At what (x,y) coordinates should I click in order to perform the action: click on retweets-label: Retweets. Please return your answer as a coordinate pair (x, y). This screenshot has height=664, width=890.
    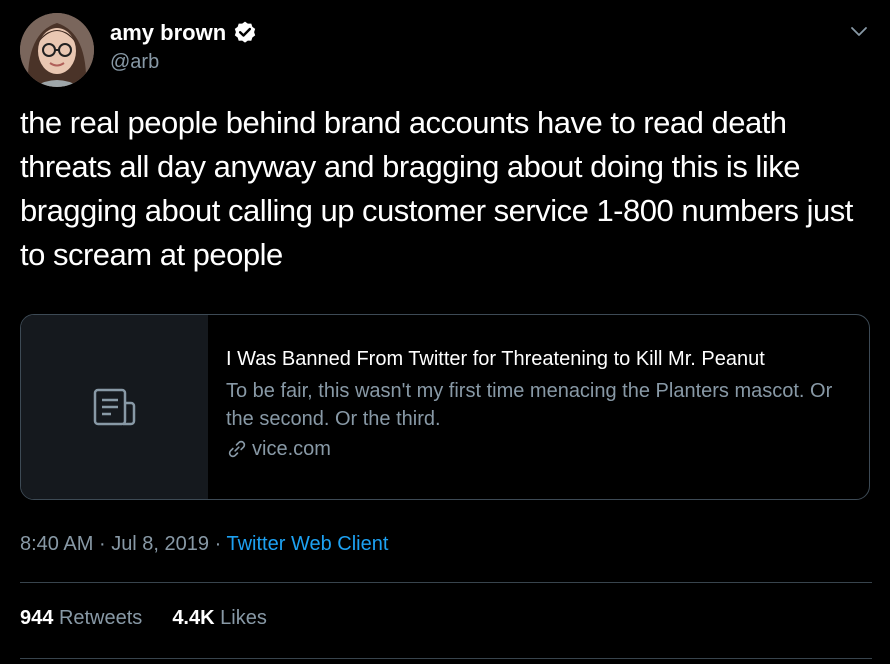
    Looking at the image, I should click on (100, 618).